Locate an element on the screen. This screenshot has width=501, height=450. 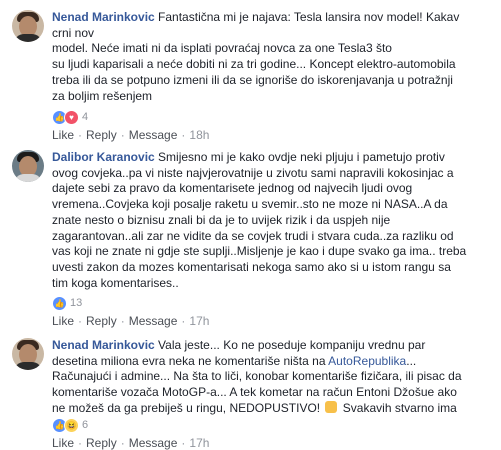
facepalm-emoji-icon is located at coordinates (331, 406).